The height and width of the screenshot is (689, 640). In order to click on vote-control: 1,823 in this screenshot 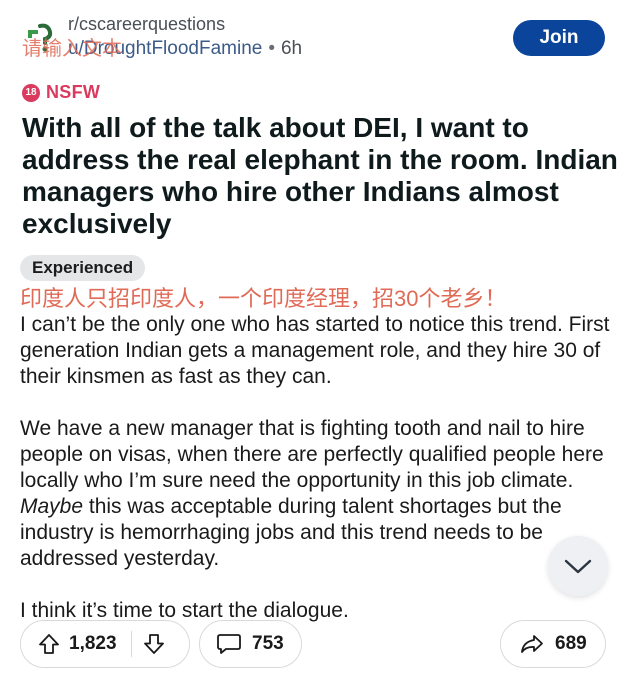, I will do `click(105, 644)`.